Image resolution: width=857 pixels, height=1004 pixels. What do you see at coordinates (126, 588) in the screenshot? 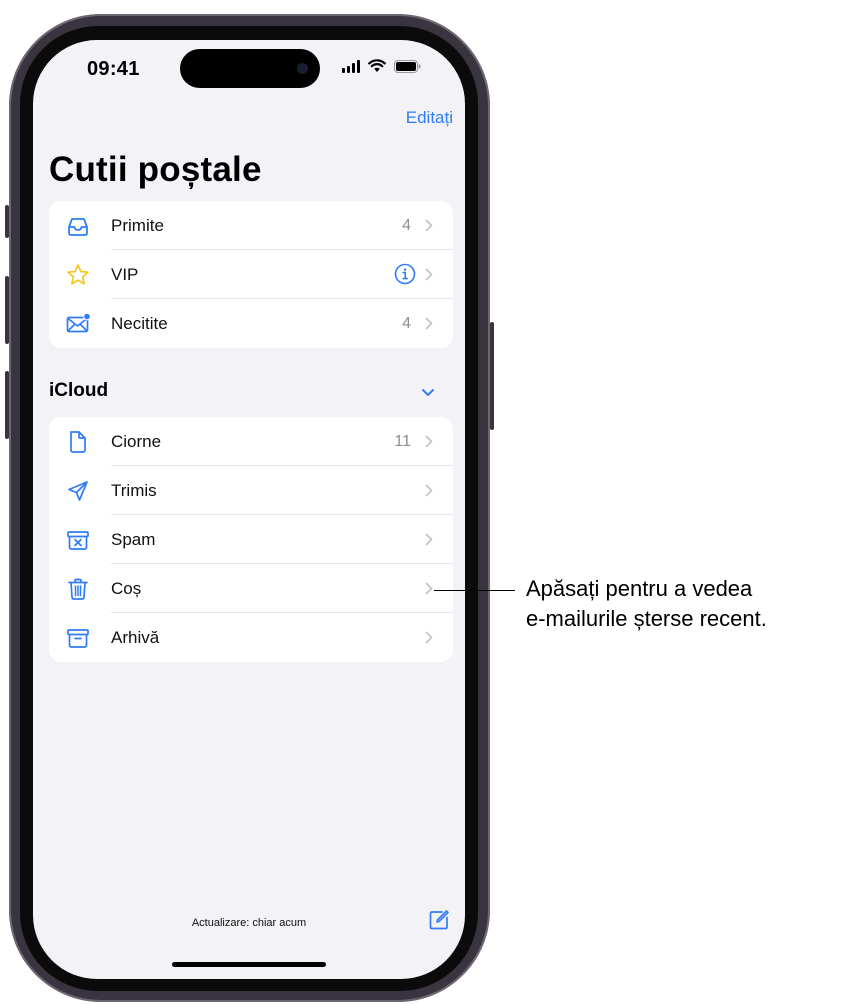
I see `mailbox-label: Coș` at bounding box center [126, 588].